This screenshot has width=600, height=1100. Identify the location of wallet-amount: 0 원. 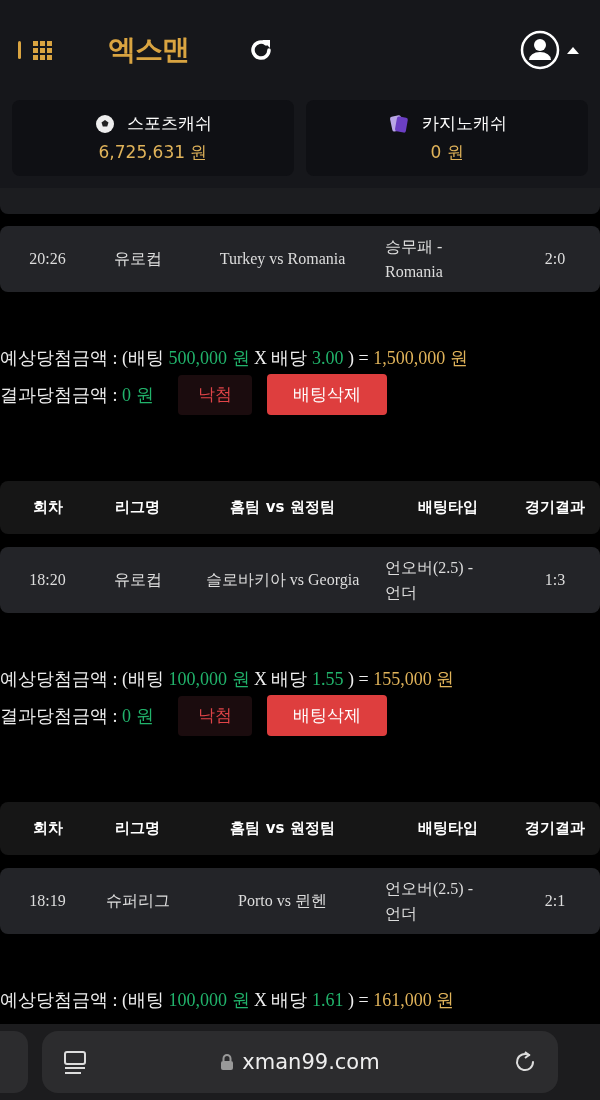
(447, 152).